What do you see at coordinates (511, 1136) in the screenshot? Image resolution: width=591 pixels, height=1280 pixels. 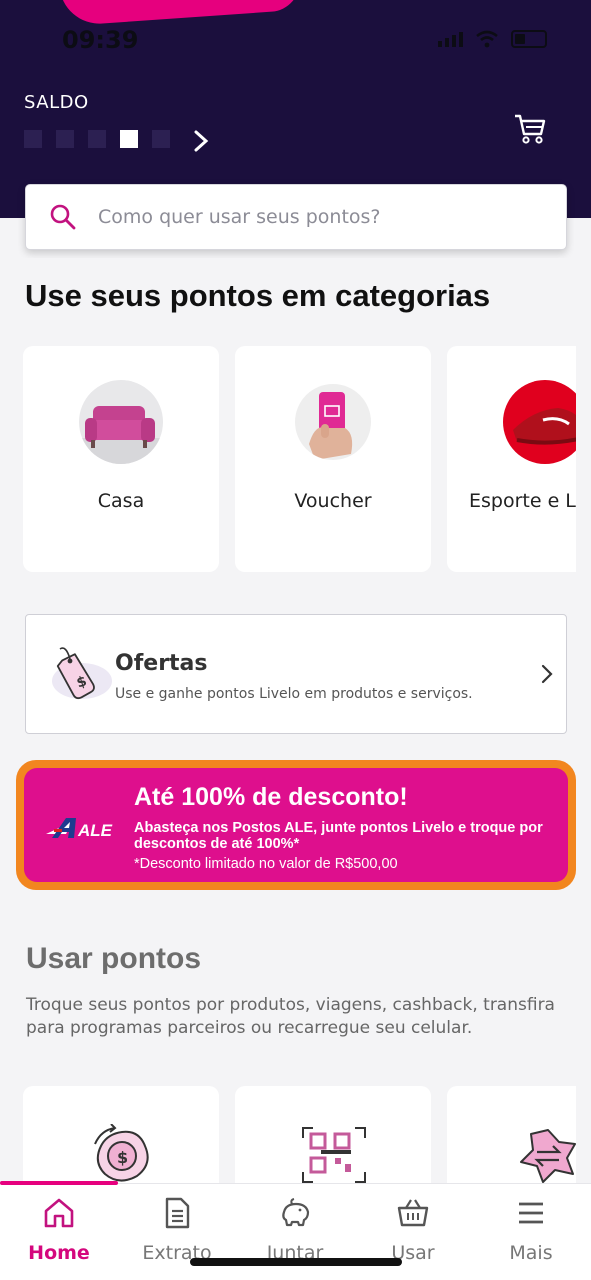 I see `usar-card-transfer` at bounding box center [511, 1136].